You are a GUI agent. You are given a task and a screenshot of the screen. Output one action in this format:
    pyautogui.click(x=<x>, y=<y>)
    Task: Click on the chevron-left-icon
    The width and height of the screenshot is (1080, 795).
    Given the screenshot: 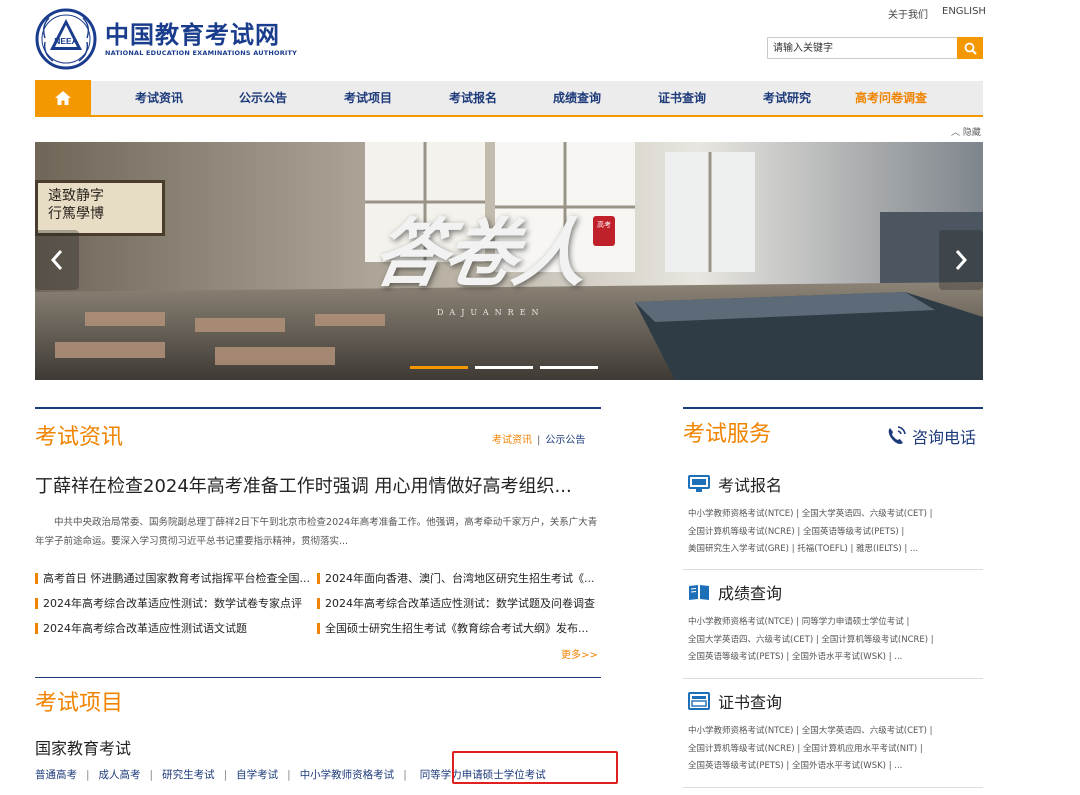 What is the action you would take?
    pyautogui.click(x=56, y=260)
    